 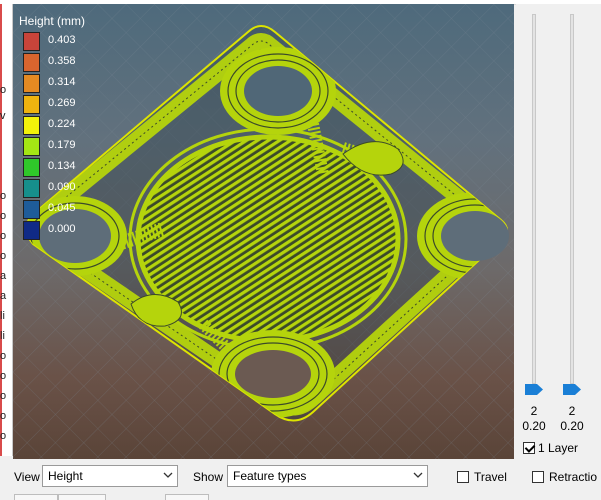 I want to click on travel-label: Travel, so click(x=490, y=477).